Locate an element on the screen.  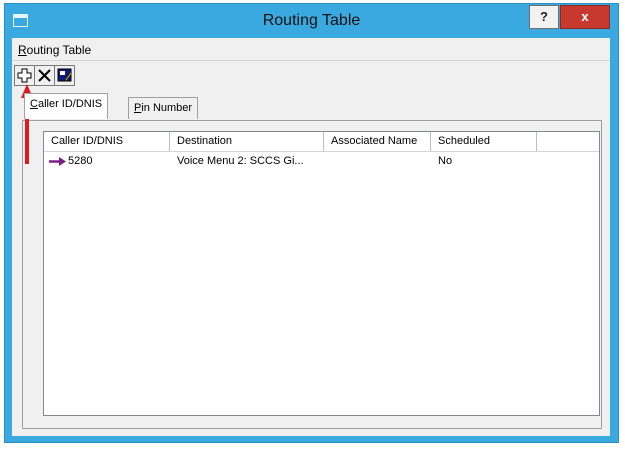
table-row: 5280 Voice Menu 2: SCCS Gi... No is located at coordinates (321, 161).